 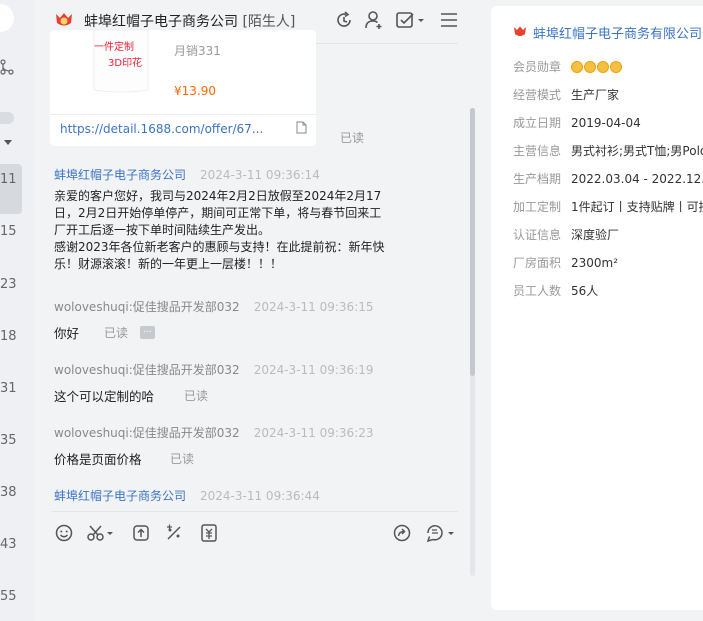 I want to click on info-value: 生产厂家, so click(x=595, y=95).